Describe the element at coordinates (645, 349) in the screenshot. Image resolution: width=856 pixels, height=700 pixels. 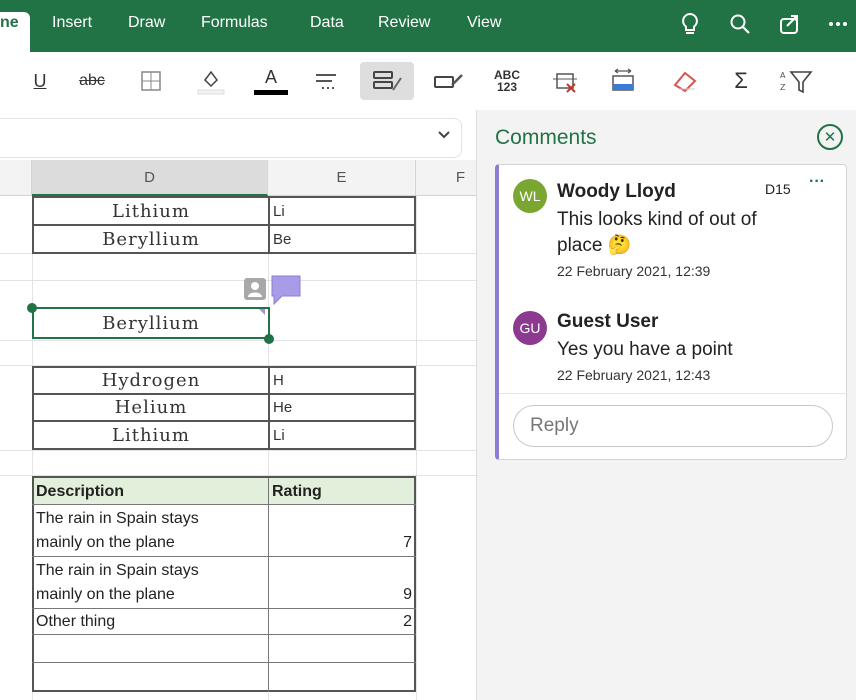
I see `comment-text: Yes you have a point` at that location.